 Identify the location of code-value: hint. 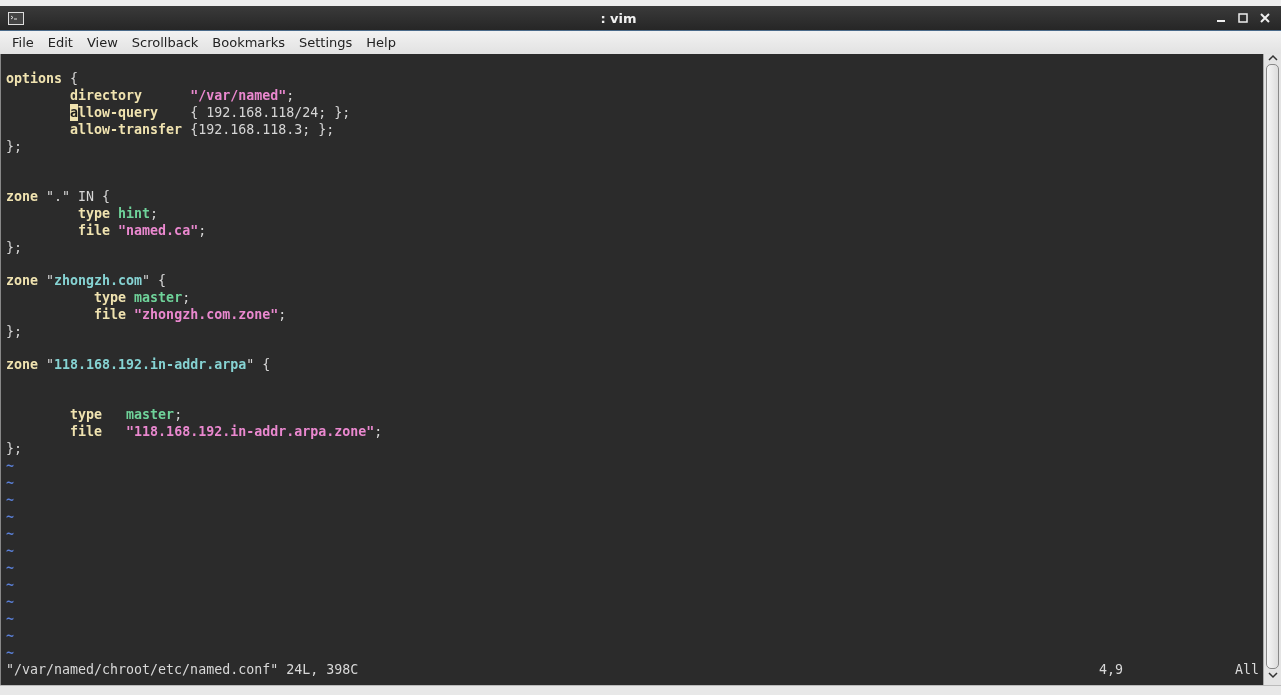
(134, 213).